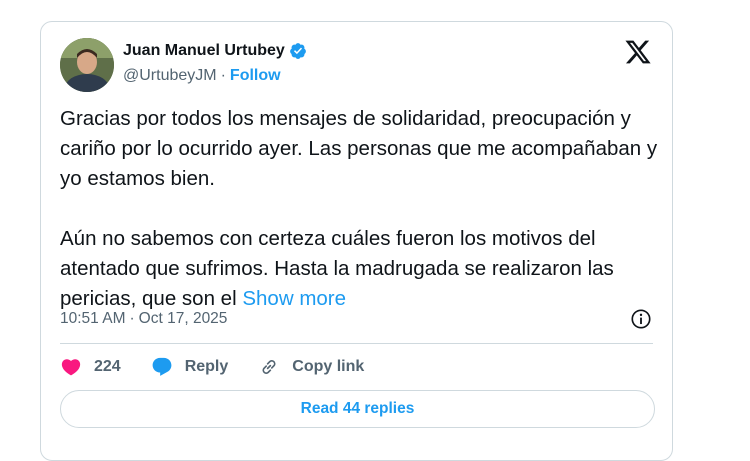 This screenshot has height=461, width=750. Describe the element at coordinates (297, 51) in the screenshot. I see `verified-badge-icon` at that location.